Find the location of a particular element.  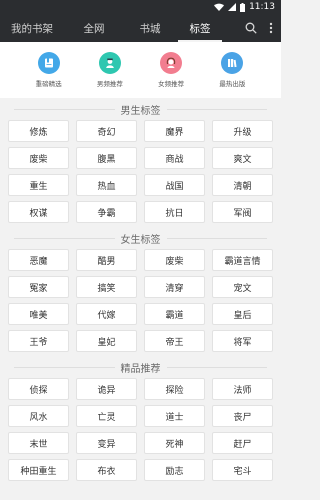

shortcut-label: 女频推荐 is located at coordinates (171, 84).